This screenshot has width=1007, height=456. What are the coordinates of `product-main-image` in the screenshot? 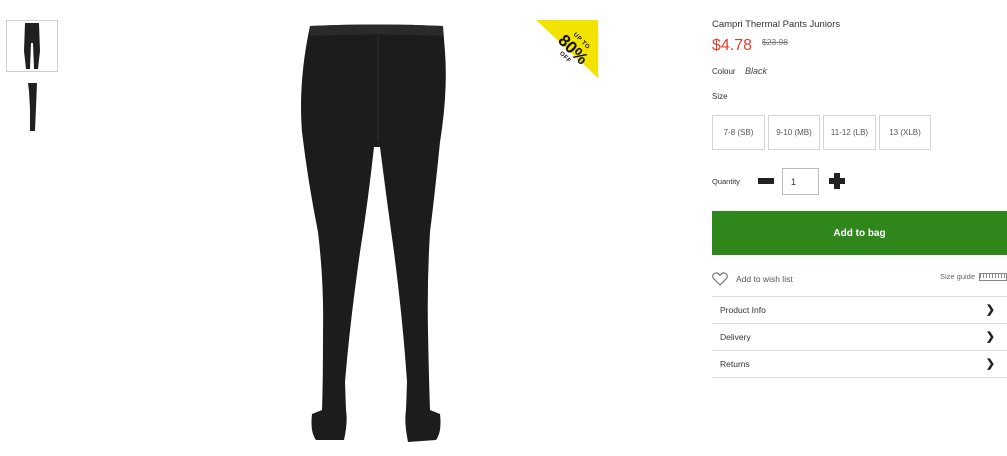 It's located at (373, 233).